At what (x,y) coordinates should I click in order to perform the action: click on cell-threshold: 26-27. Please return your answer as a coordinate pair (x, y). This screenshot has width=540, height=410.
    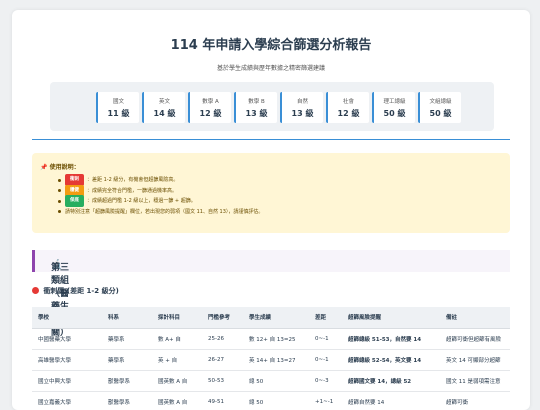
    Looking at the image, I should click on (222, 360).